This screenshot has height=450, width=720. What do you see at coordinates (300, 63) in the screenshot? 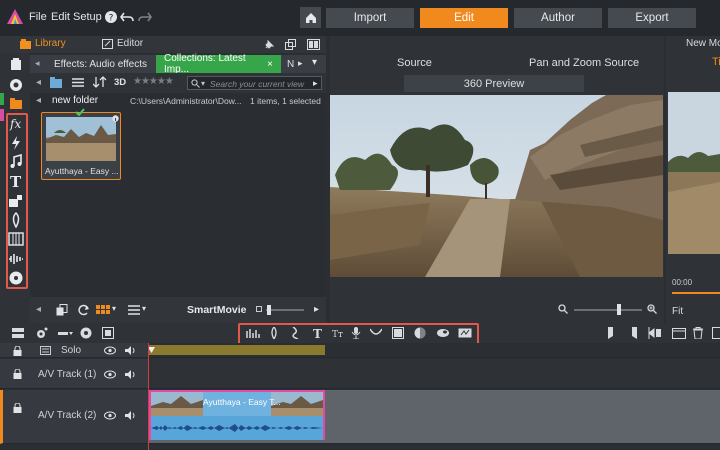
I see `tab-scroll-right-icon: ▸` at bounding box center [300, 63].